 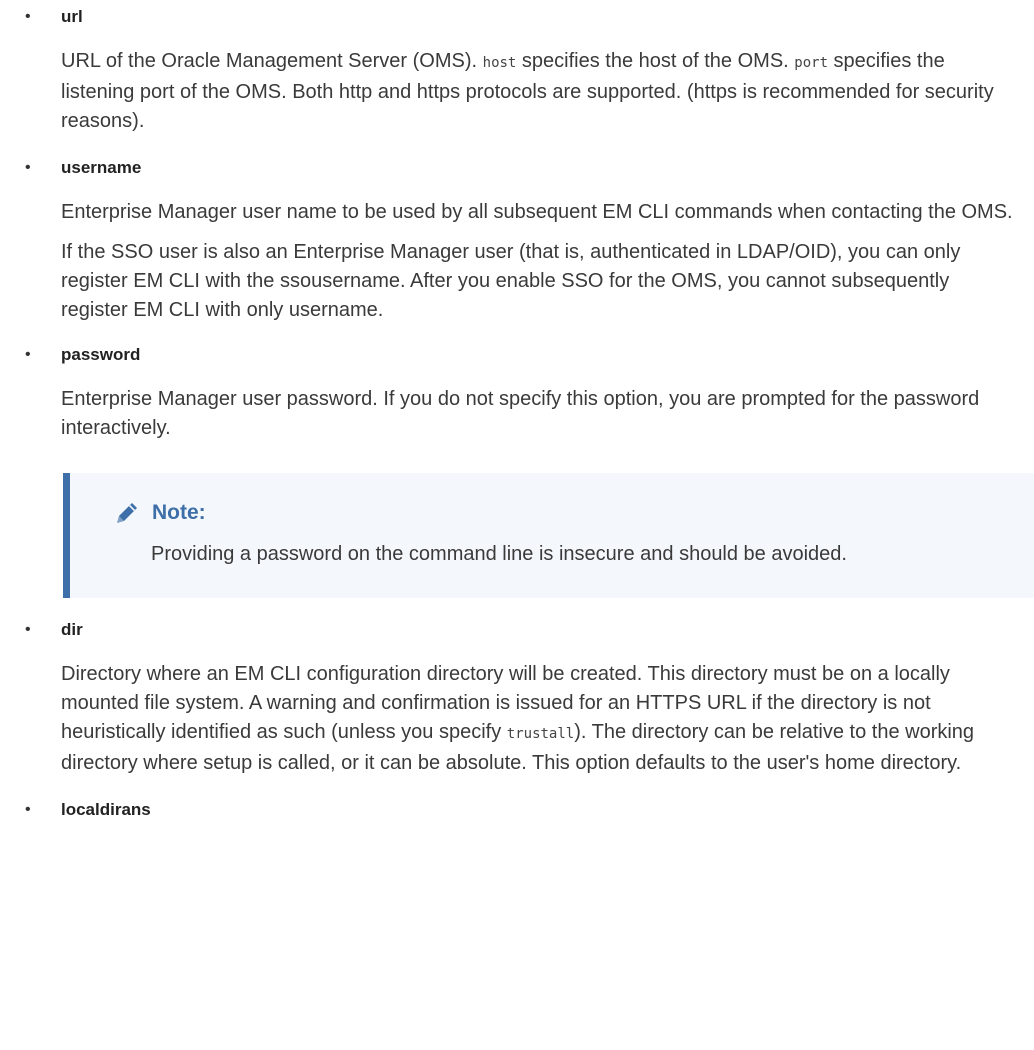 I want to click on option-term: url, so click(x=72, y=16).